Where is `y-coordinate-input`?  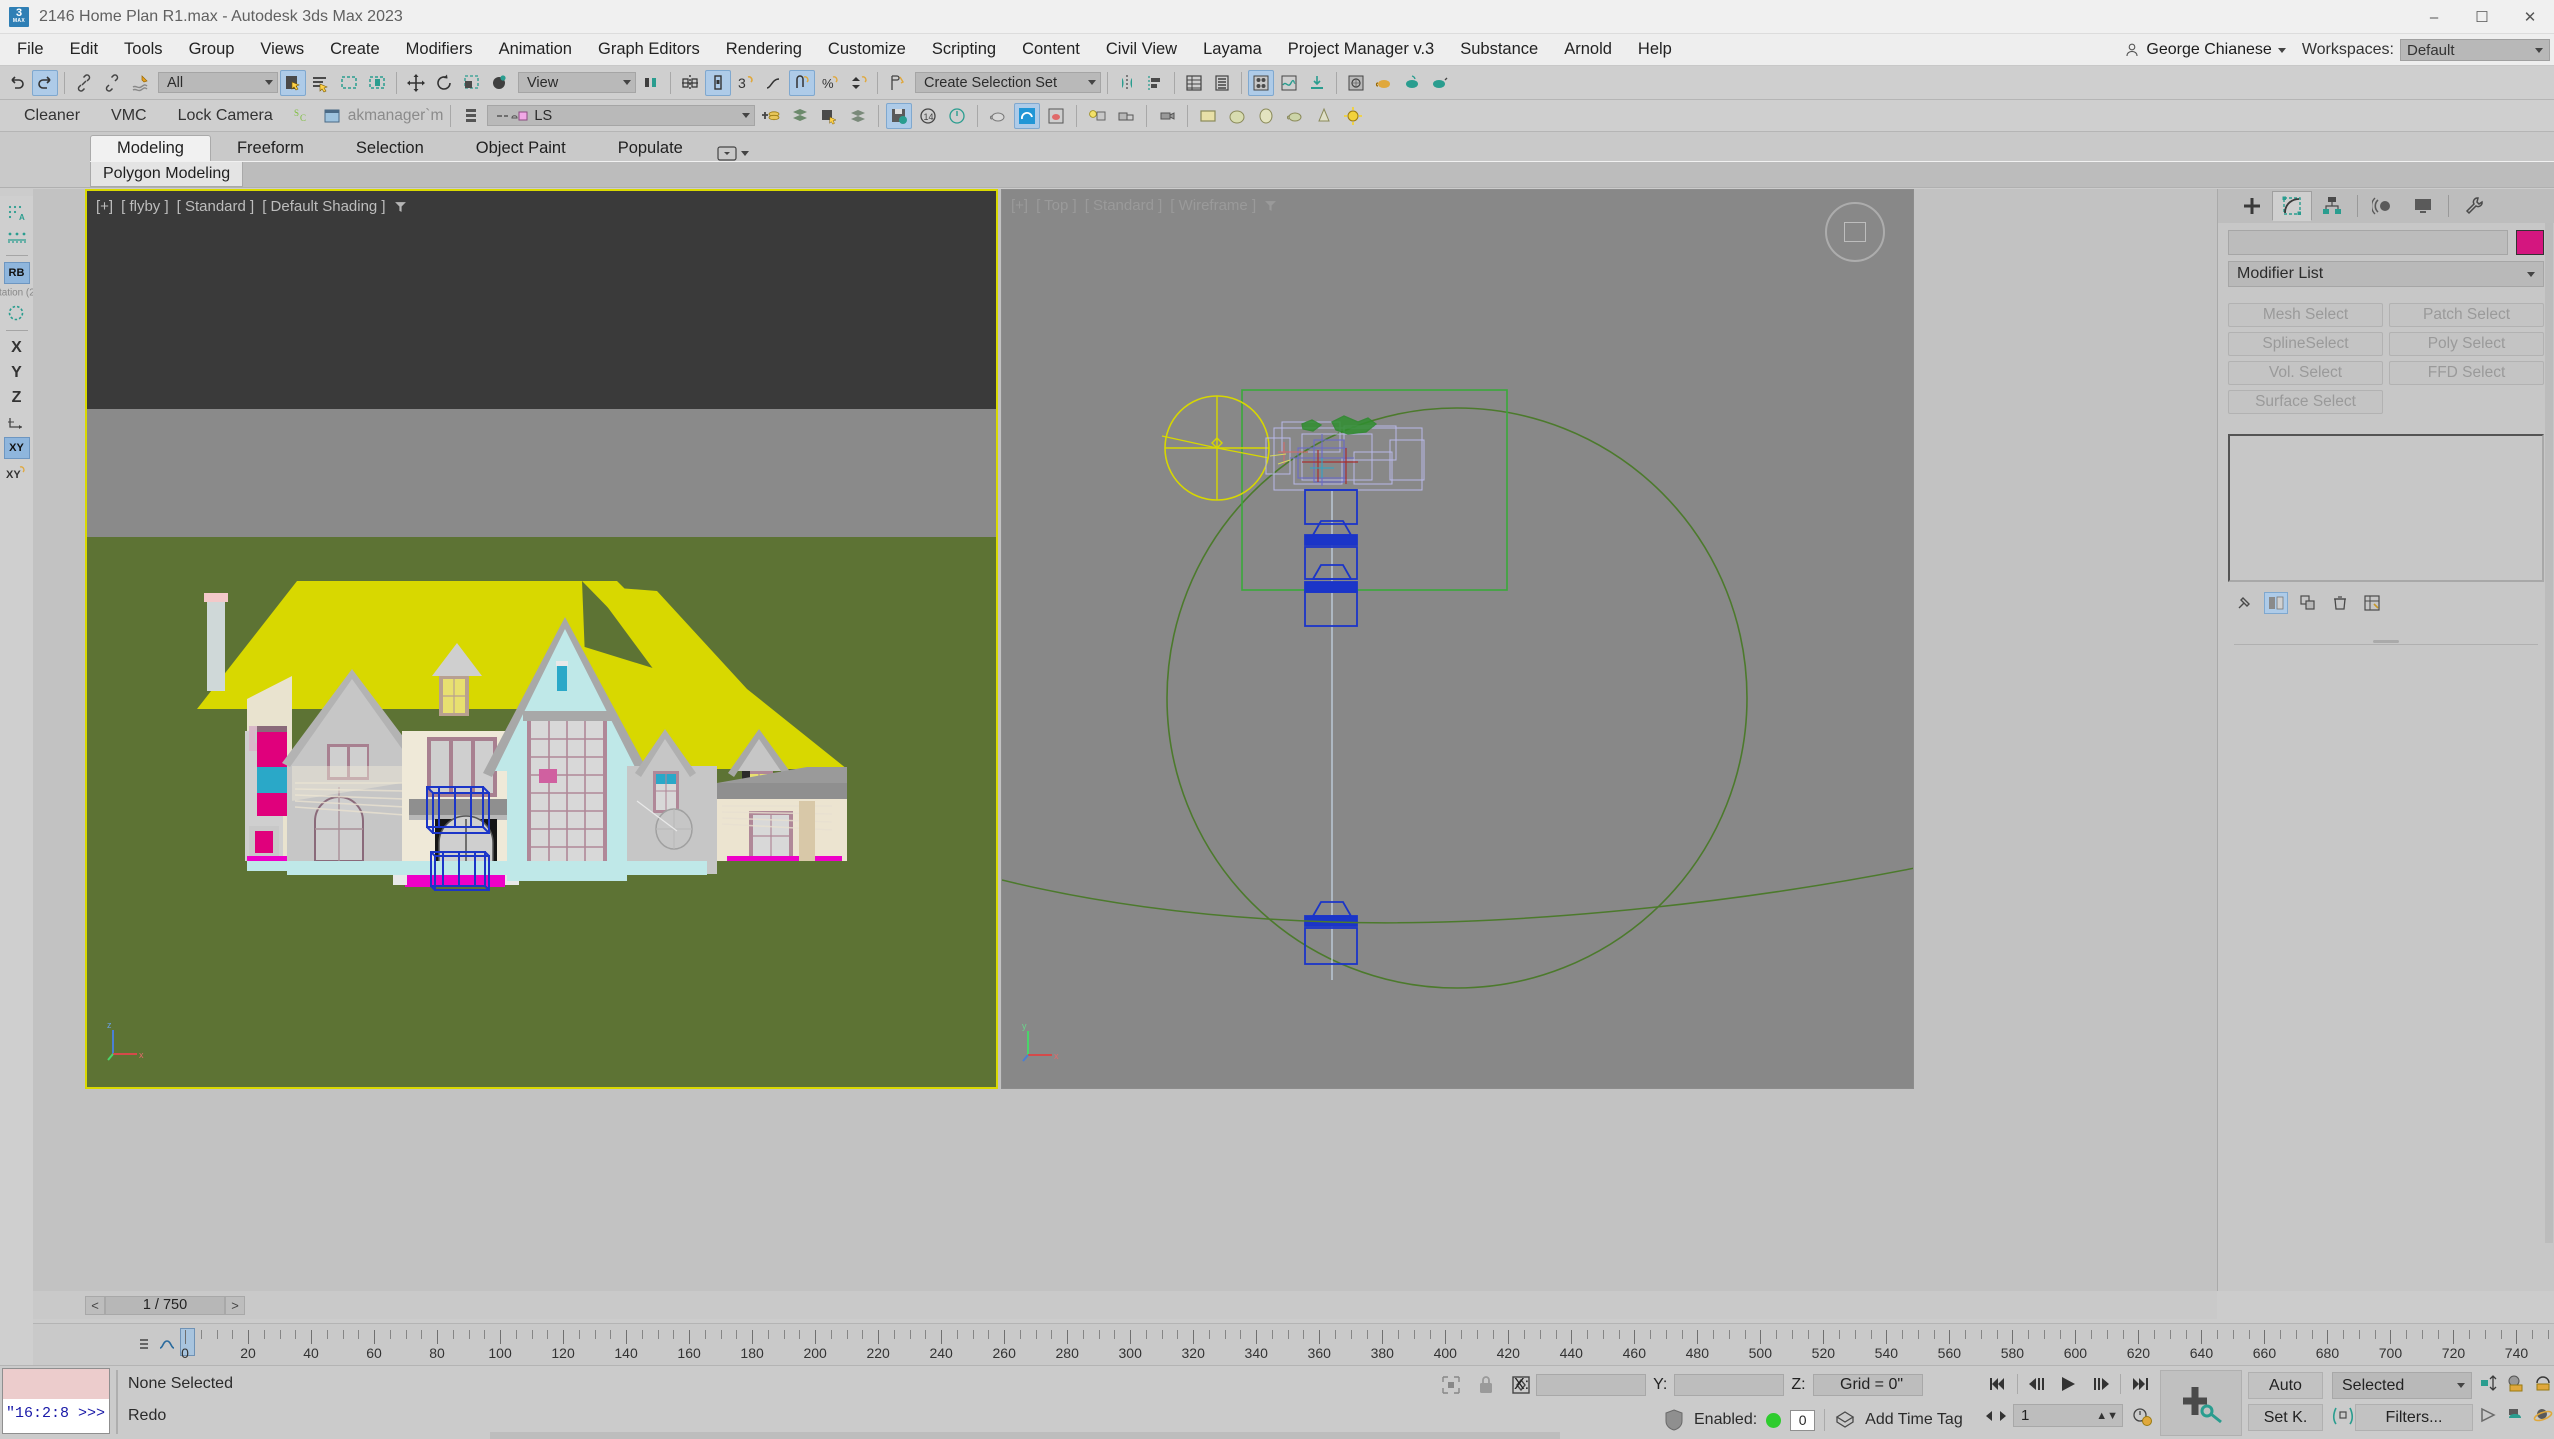 y-coordinate-input is located at coordinates (1729, 1385).